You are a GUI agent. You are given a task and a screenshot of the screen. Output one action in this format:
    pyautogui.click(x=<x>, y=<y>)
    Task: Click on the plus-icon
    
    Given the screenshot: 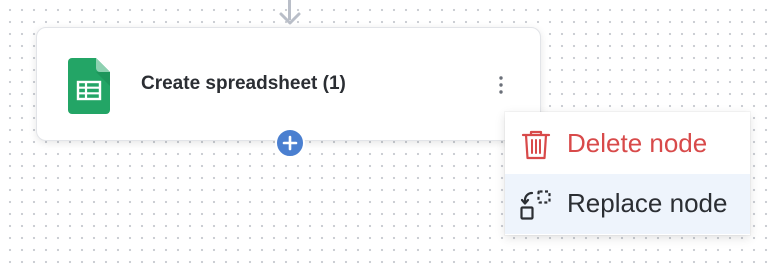 What is the action you would take?
    pyautogui.click(x=290, y=143)
    